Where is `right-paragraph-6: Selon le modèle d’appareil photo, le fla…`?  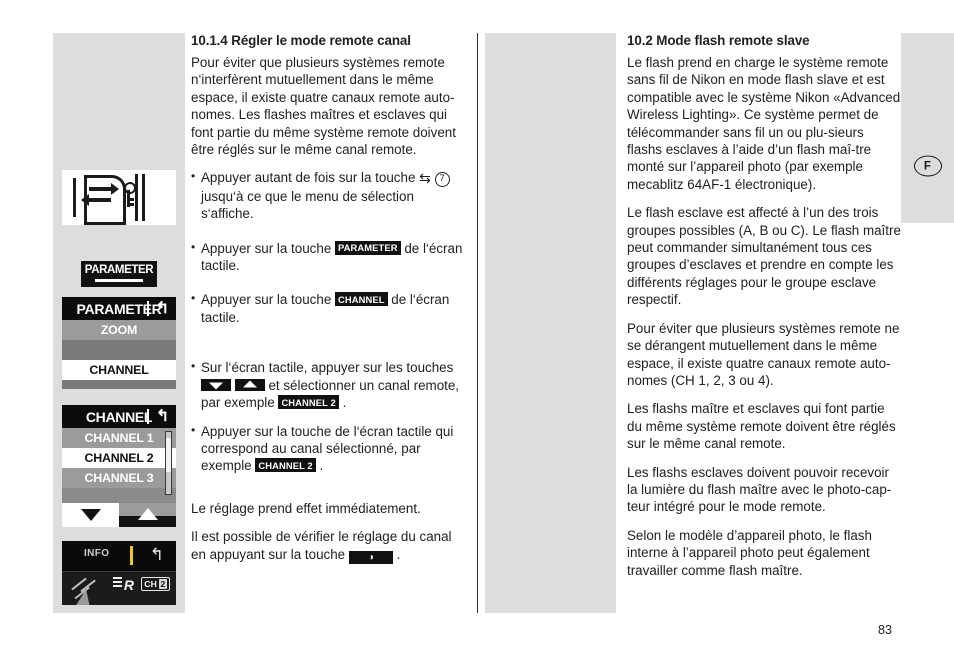 right-paragraph-6: Selon le modèle d’appareil photo, le fla… is located at coordinates (749, 552).